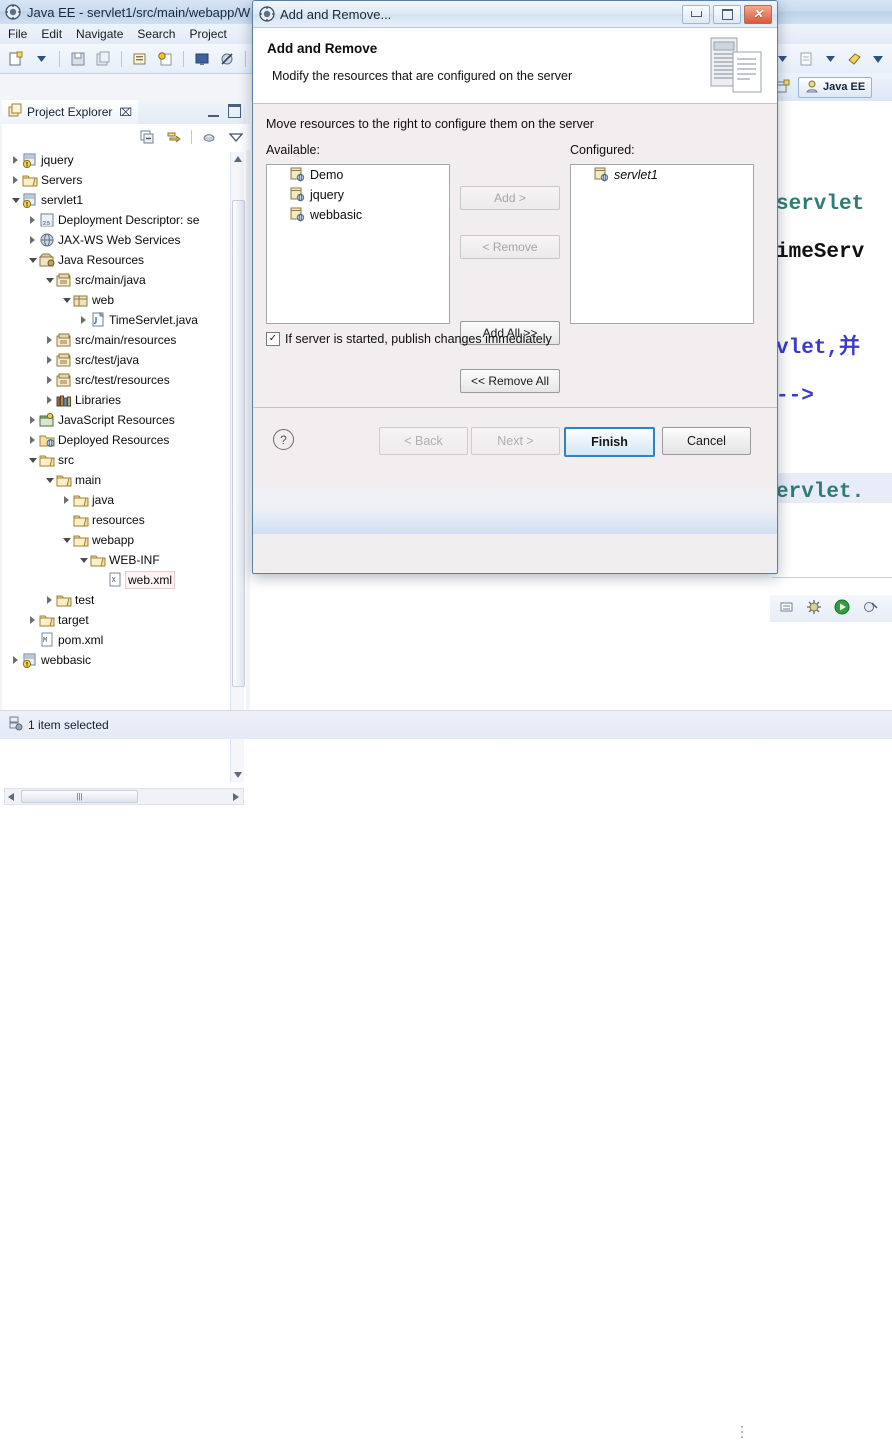 The height and width of the screenshot is (1446, 892). Describe the element at coordinates (103, 59) in the screenshot. I see `save-all-icon` at that location.